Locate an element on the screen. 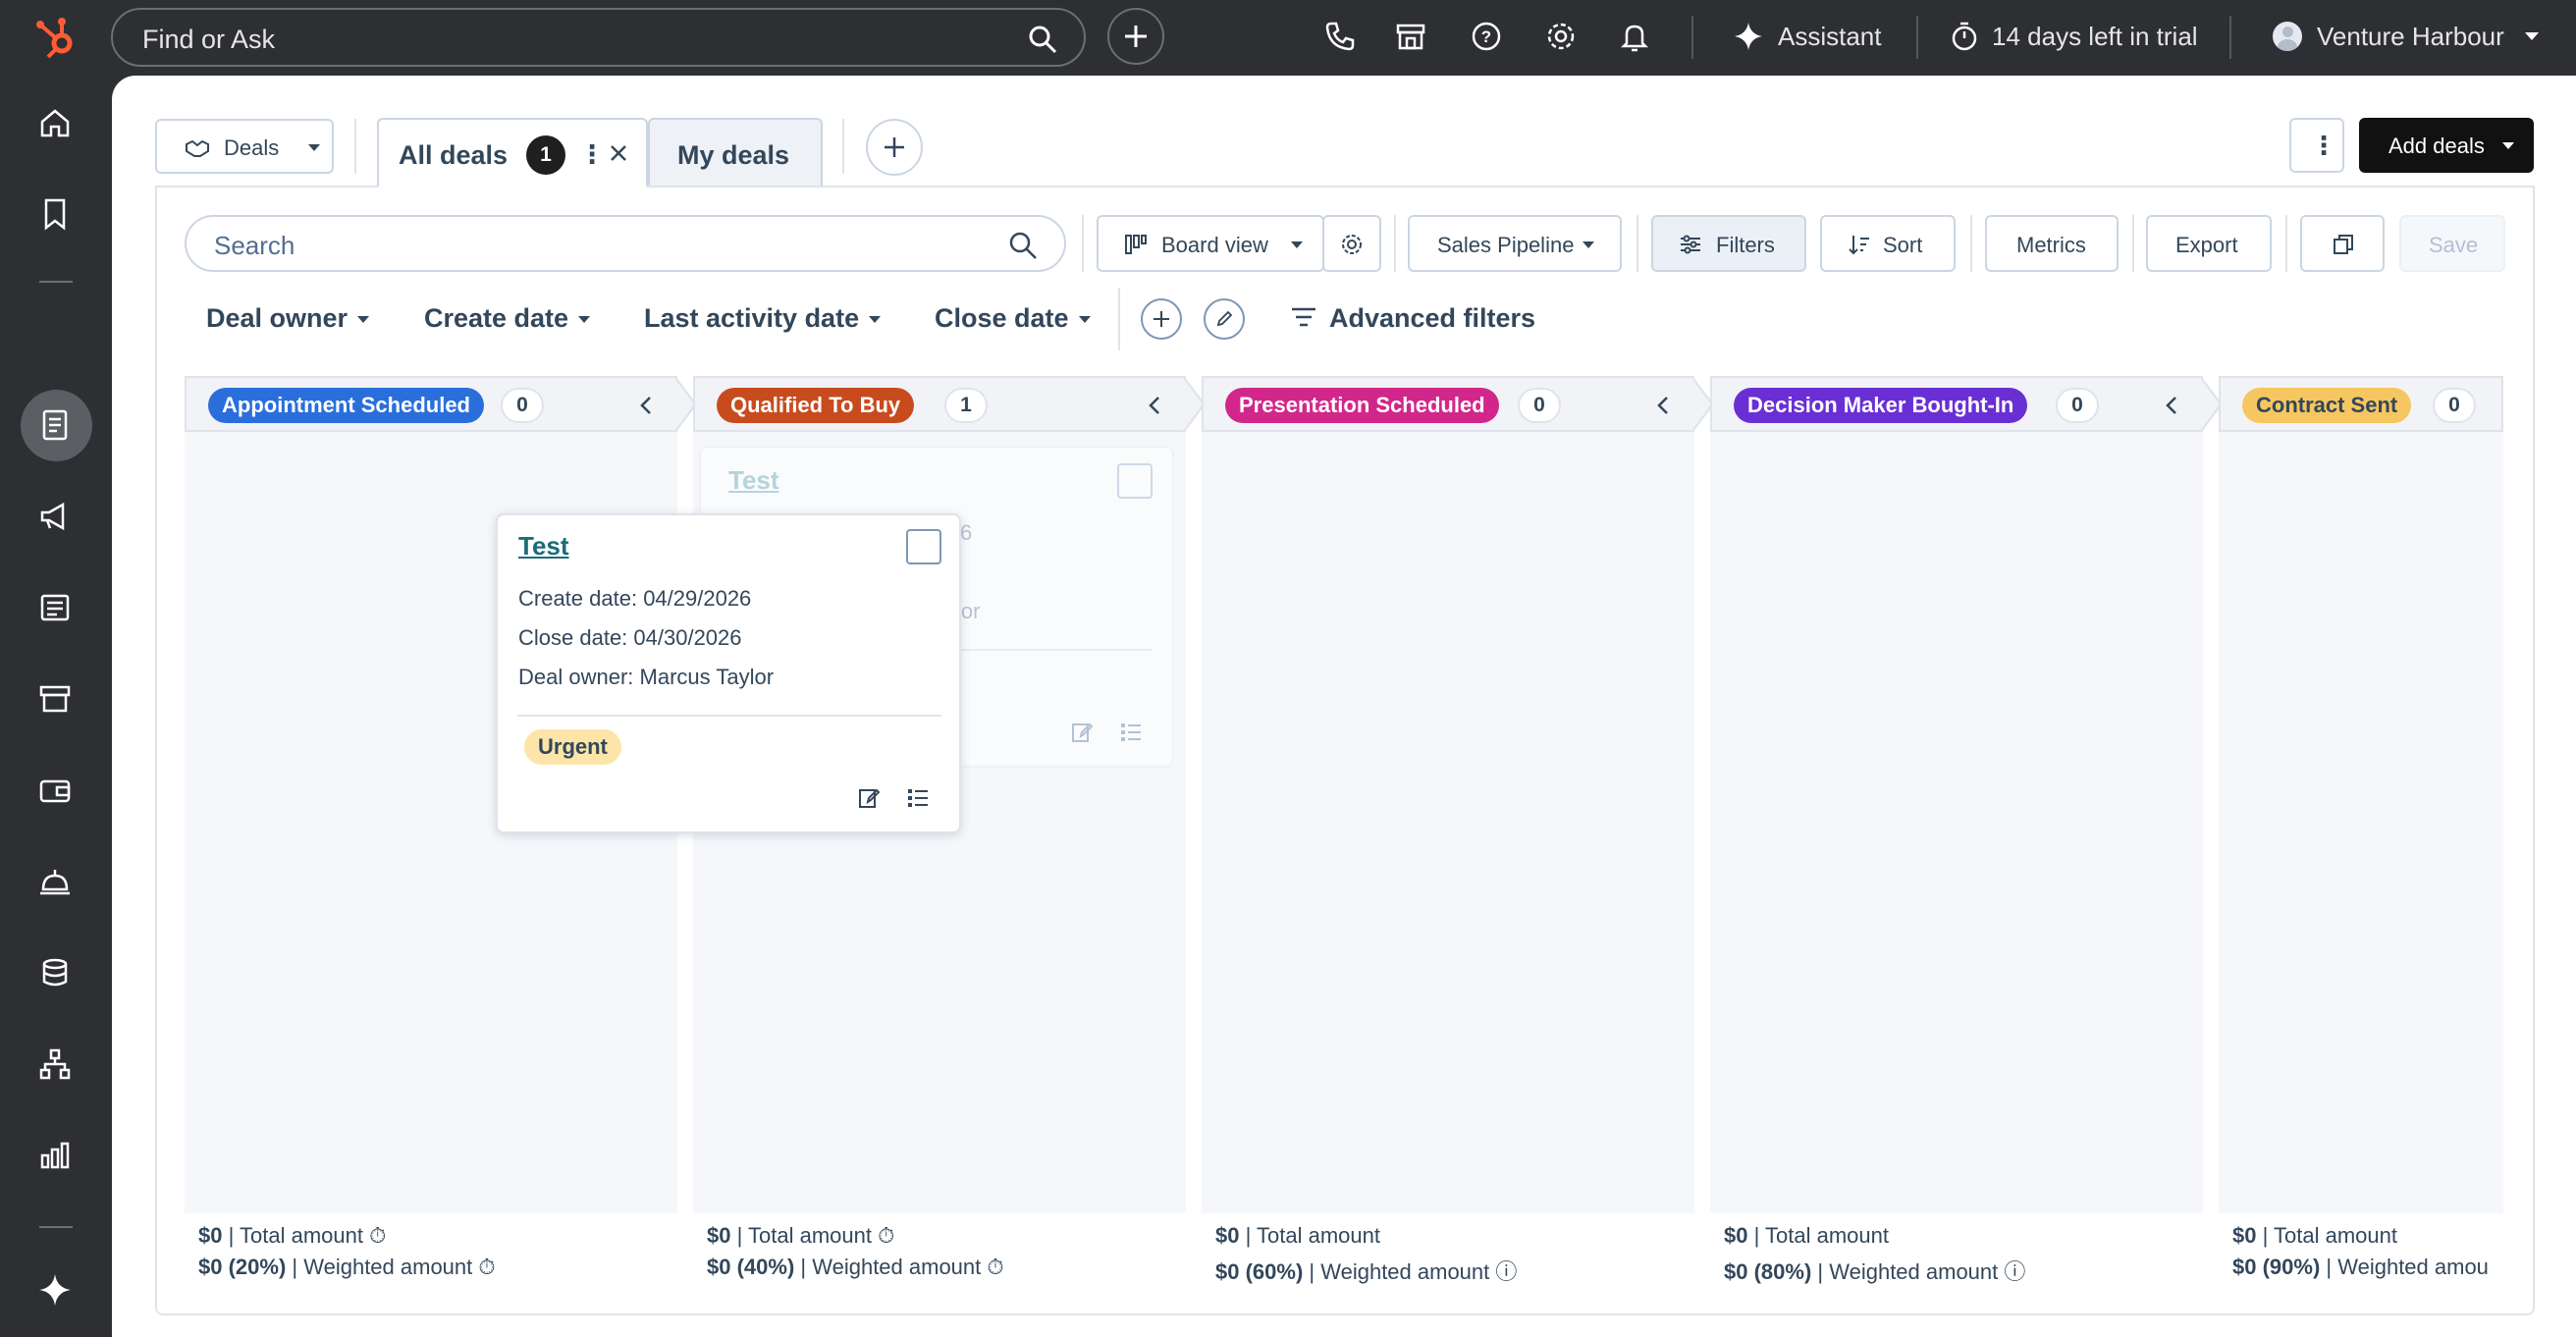 The height and width of the screenshot is (1337, 2576). contacts-records-icon is located at coordinates (55, 425).